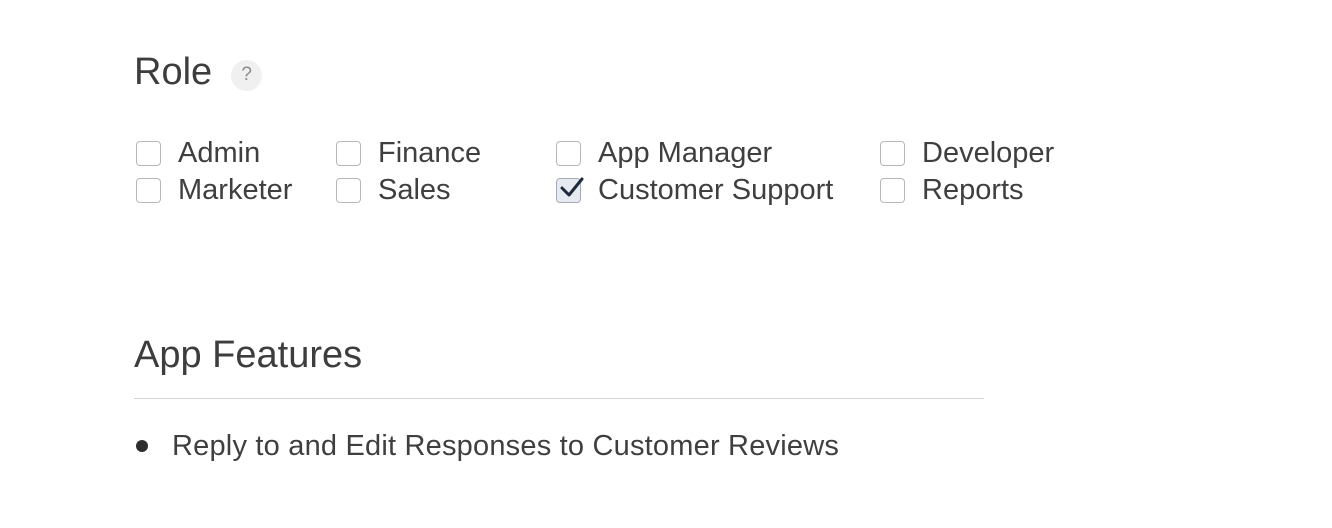 The width and height of the screenshot is (1332, 528). What do you see at coordinates (973, 190) in the screenshot?
I see `role-option-label: Reports` at bounding box center [973, 190].